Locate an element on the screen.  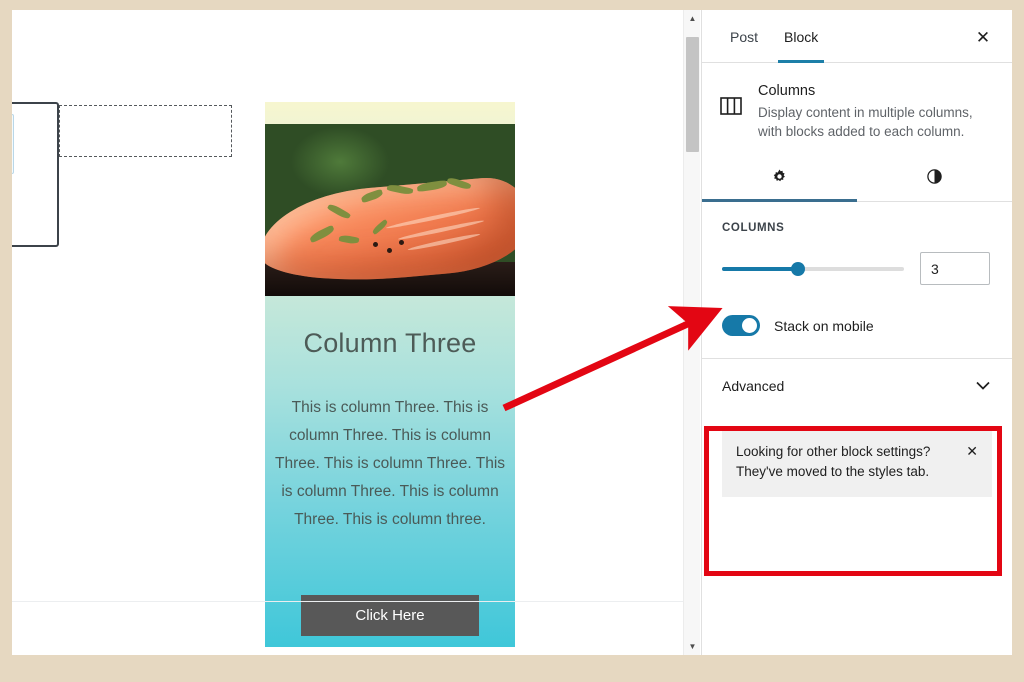
adjacent-column-block is located at coordinates (35, 174).